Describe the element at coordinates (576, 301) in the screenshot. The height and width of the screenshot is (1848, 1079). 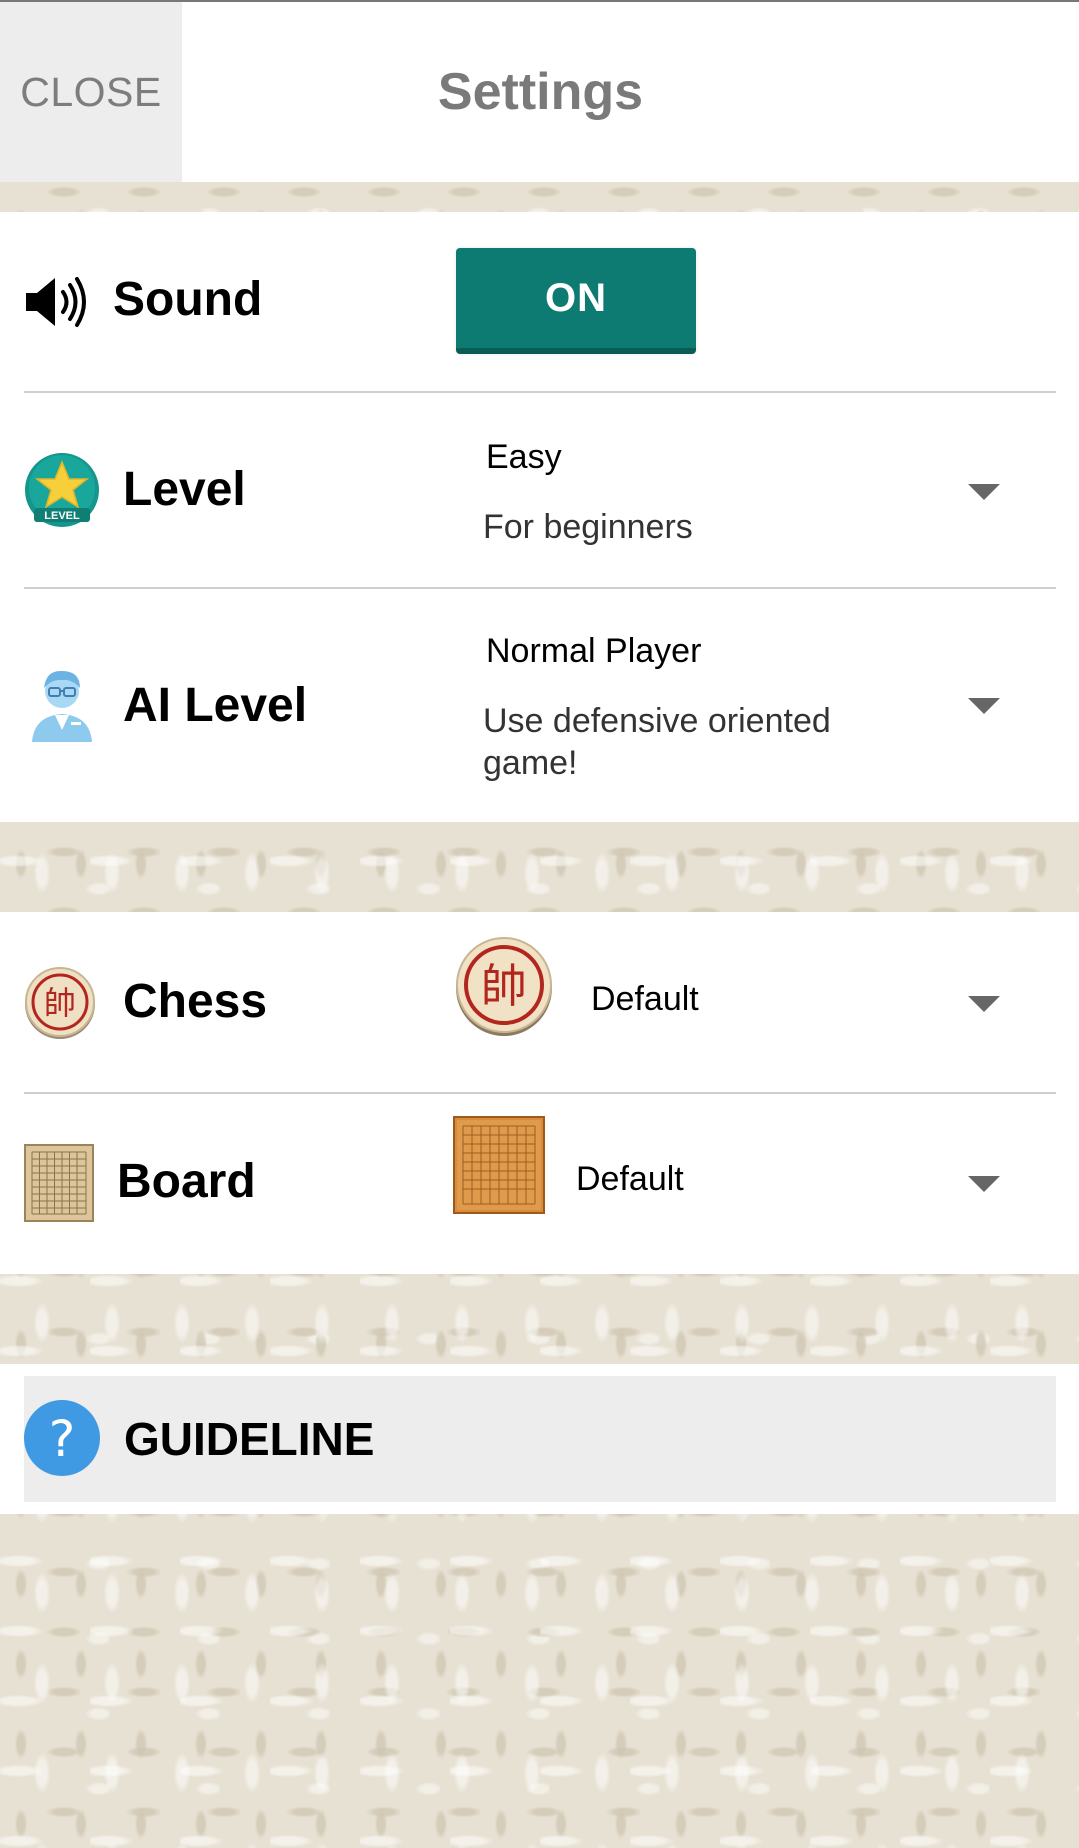
I see `sound-toggle-button: ON` at that location.